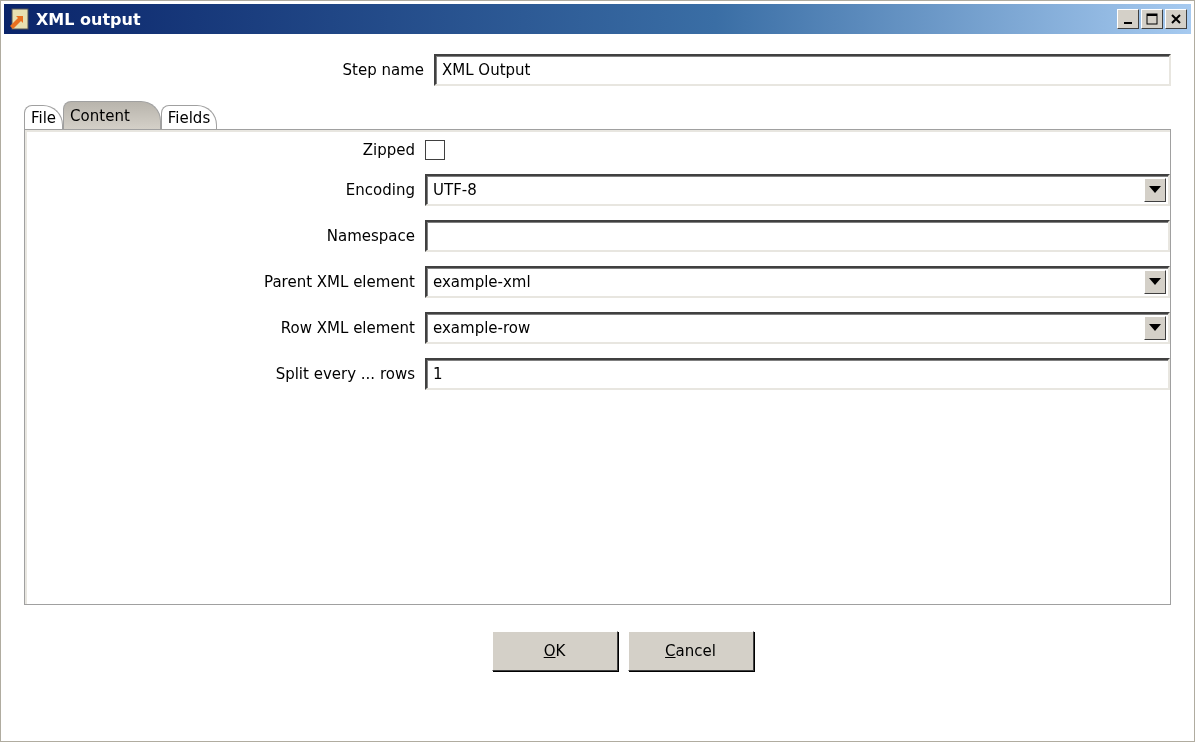 Image resolution: width=1195 pixels, height=742 pixels. Describe the element at coordinates (802, 70) in the screenshot. I see `step-name-field: XML Output` at that location.